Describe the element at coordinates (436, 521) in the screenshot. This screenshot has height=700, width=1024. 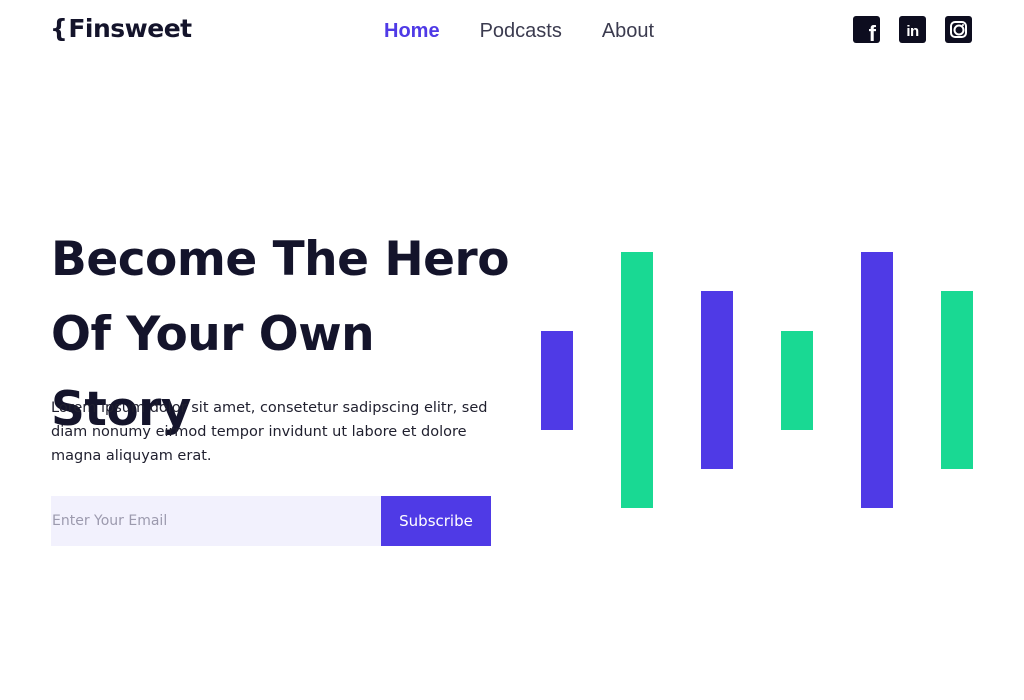
I see `subscribe-button: Subscribe` at that location.